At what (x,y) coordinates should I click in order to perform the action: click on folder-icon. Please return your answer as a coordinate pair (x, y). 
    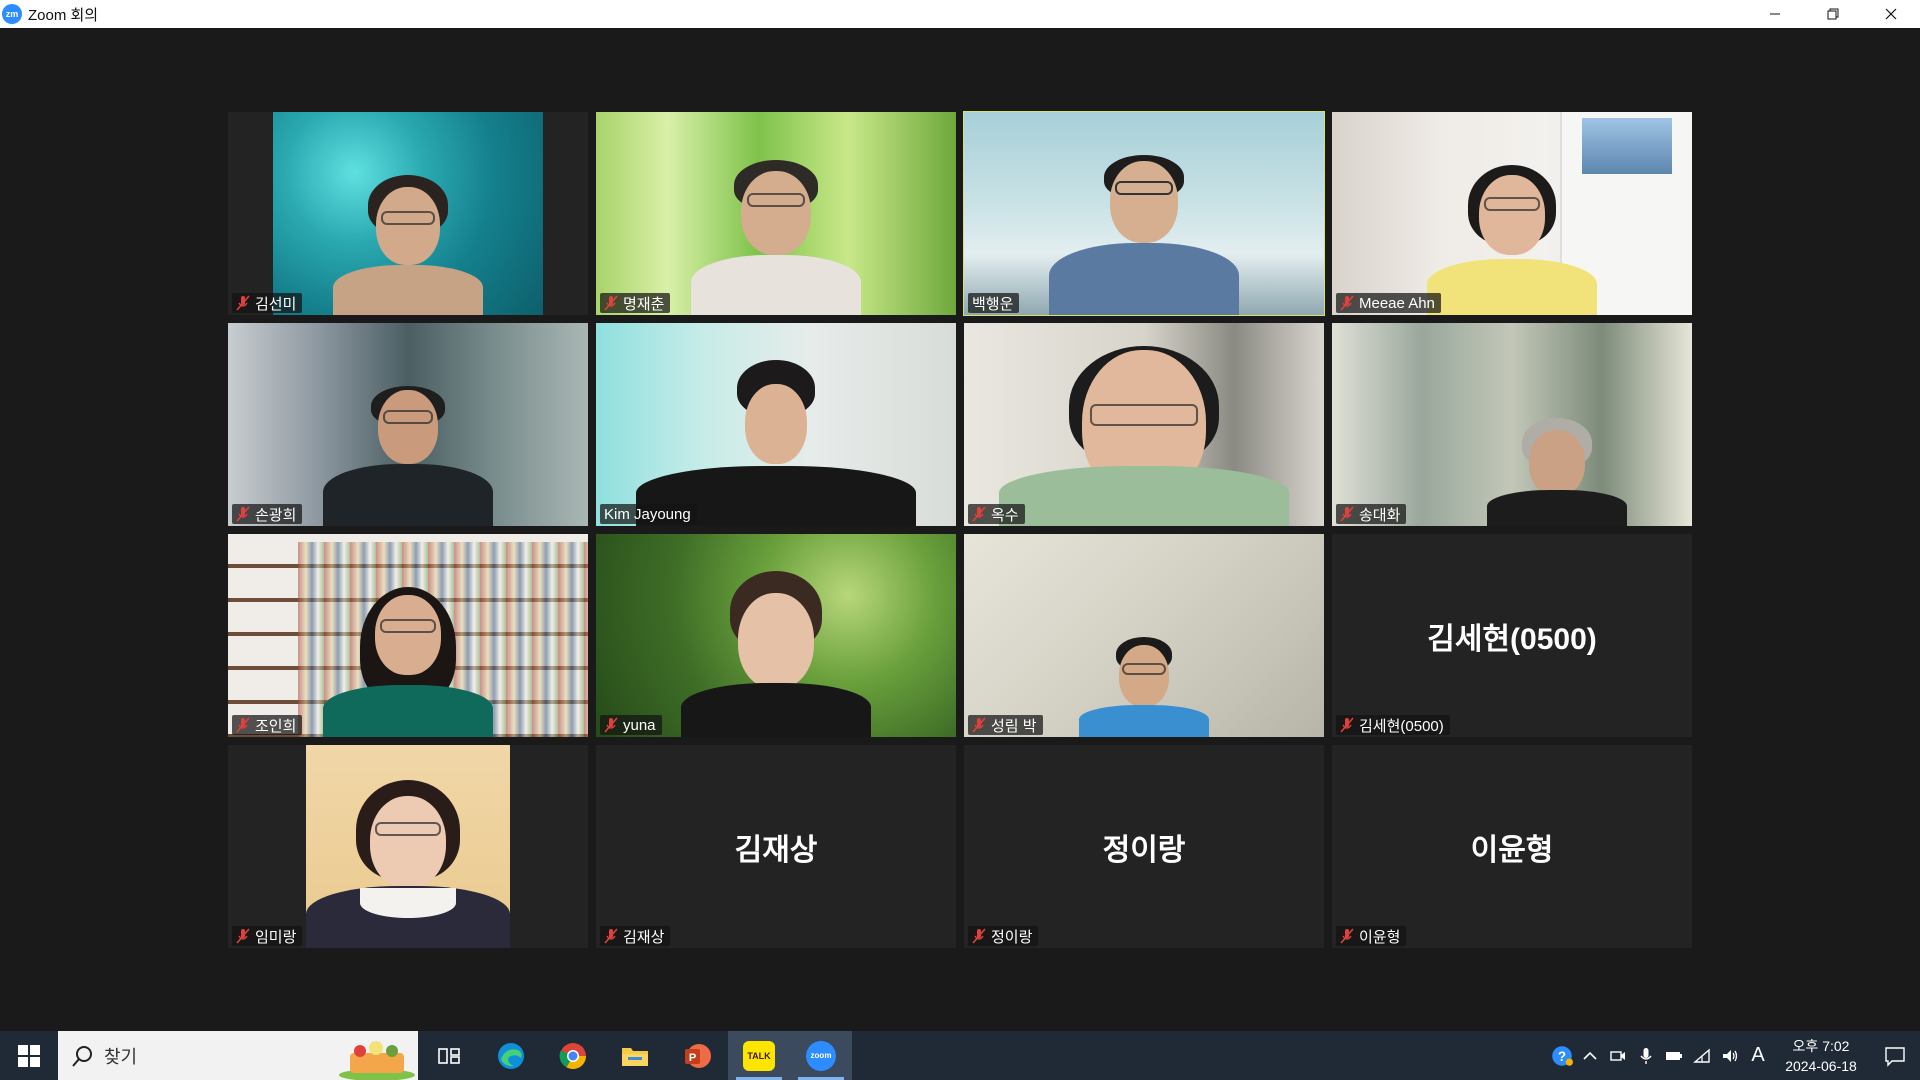
    Looking at the image, I should click on (635, 1056).